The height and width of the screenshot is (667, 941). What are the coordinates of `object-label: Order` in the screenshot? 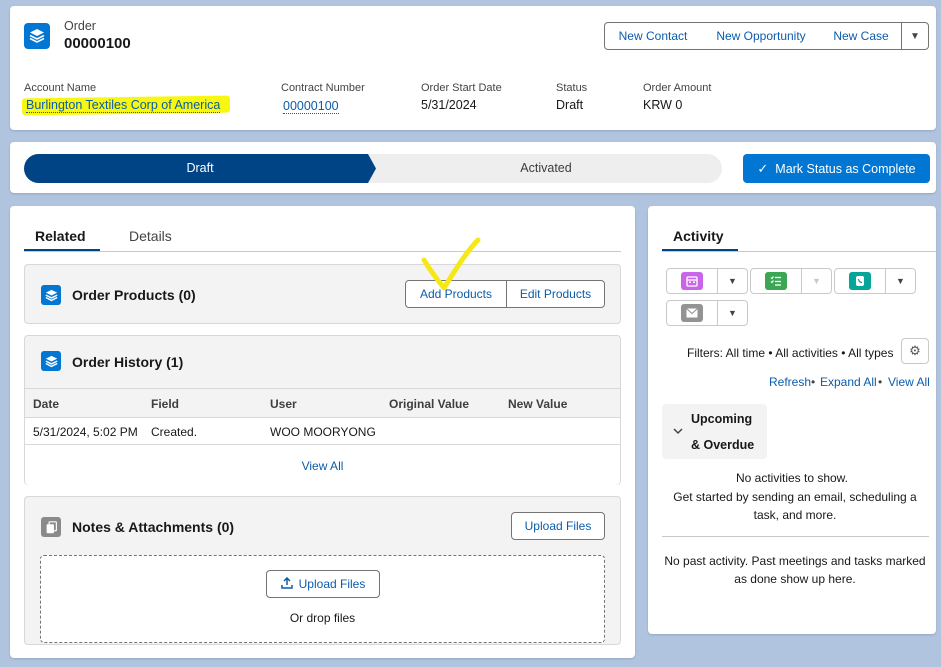 It's located at (80, 26).